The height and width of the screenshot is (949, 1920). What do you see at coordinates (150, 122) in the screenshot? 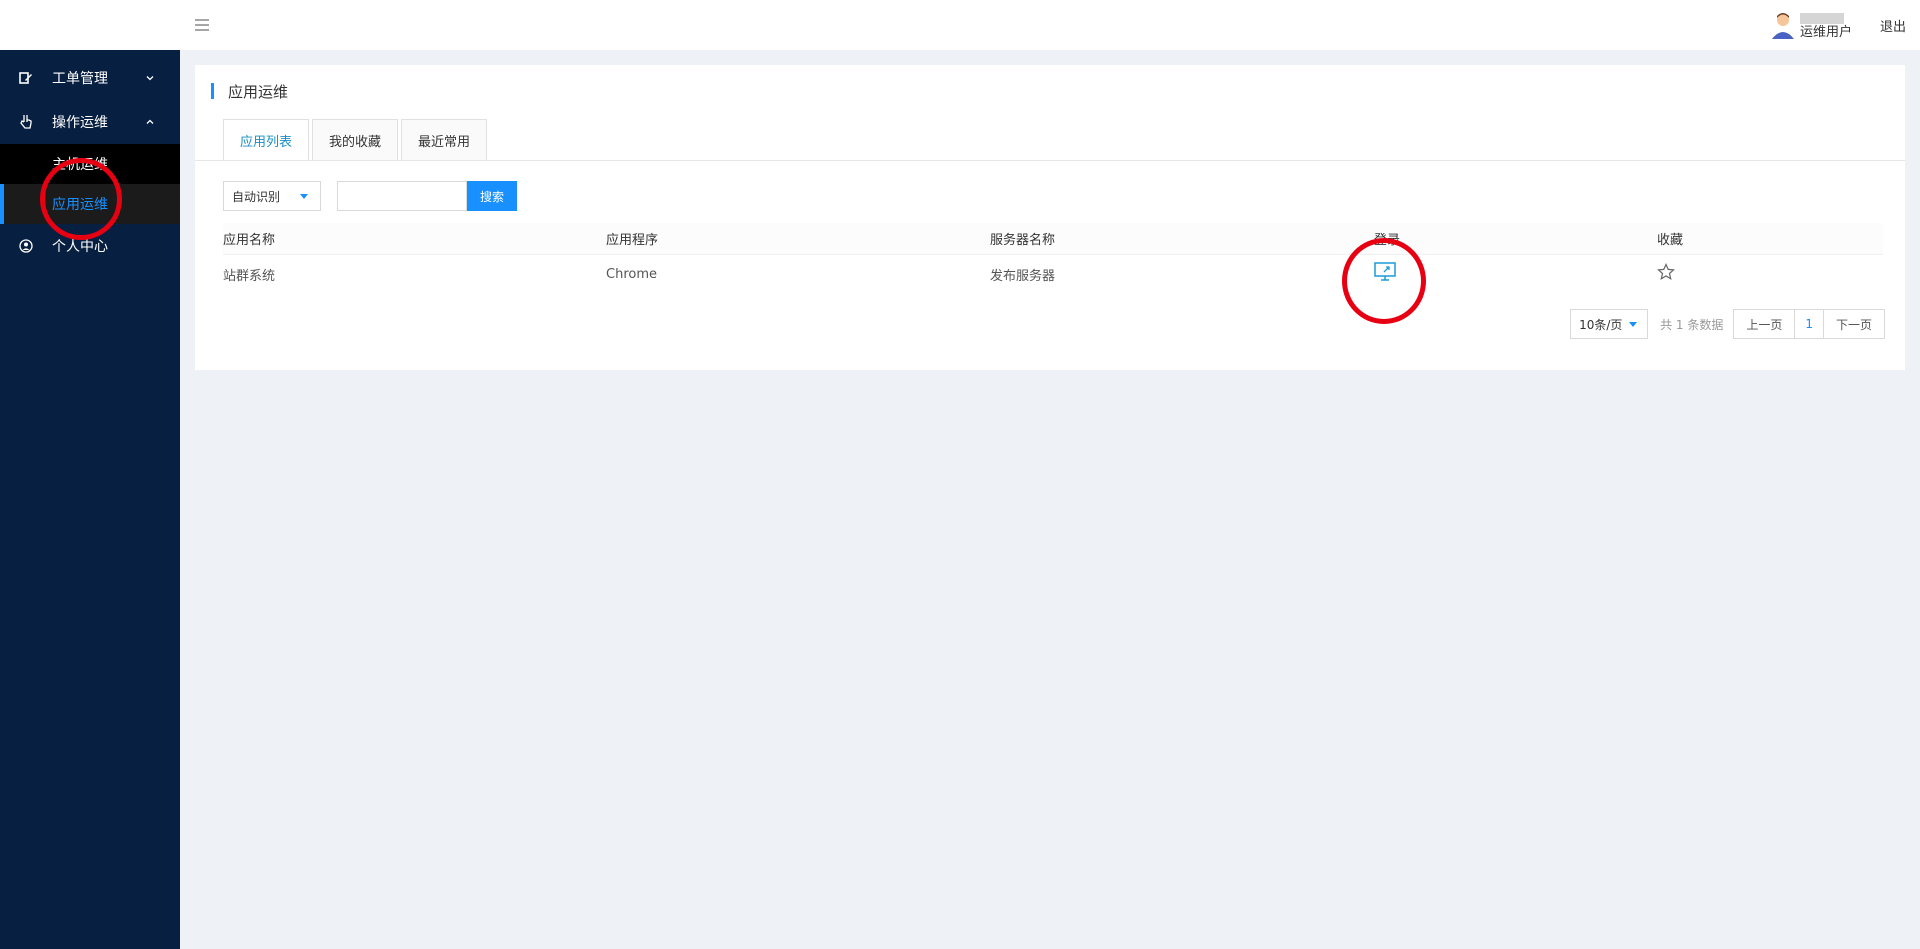
I see `chevron-up-icon` at bounding box center [150, 122].